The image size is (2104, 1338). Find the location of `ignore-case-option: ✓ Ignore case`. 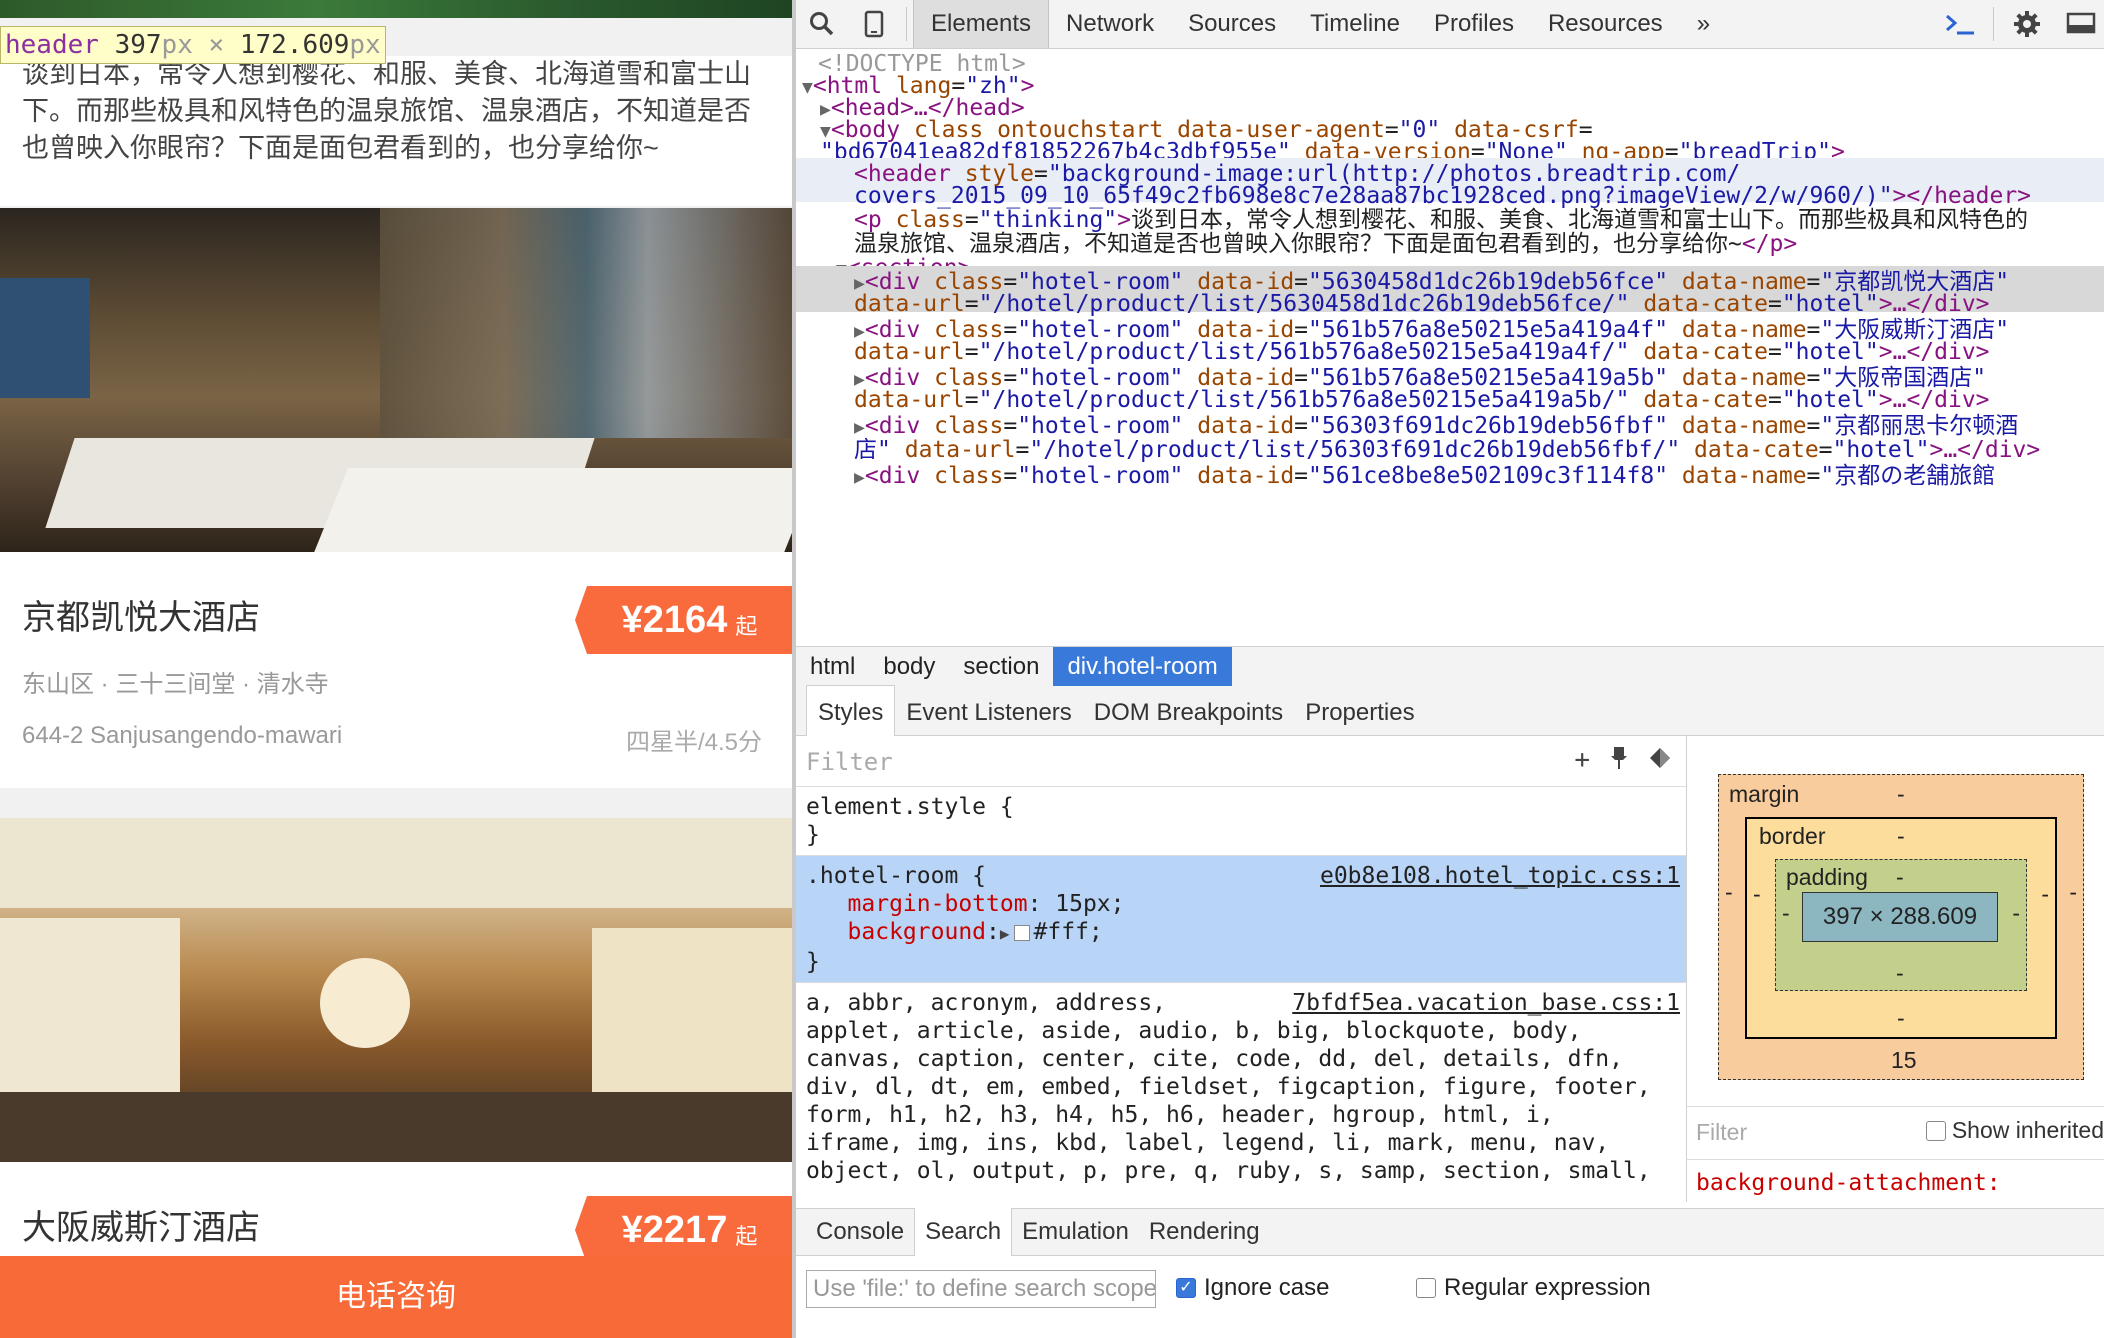

ignore-case-option: ✓ Ignore case is located at coordinates (1252, 1288).